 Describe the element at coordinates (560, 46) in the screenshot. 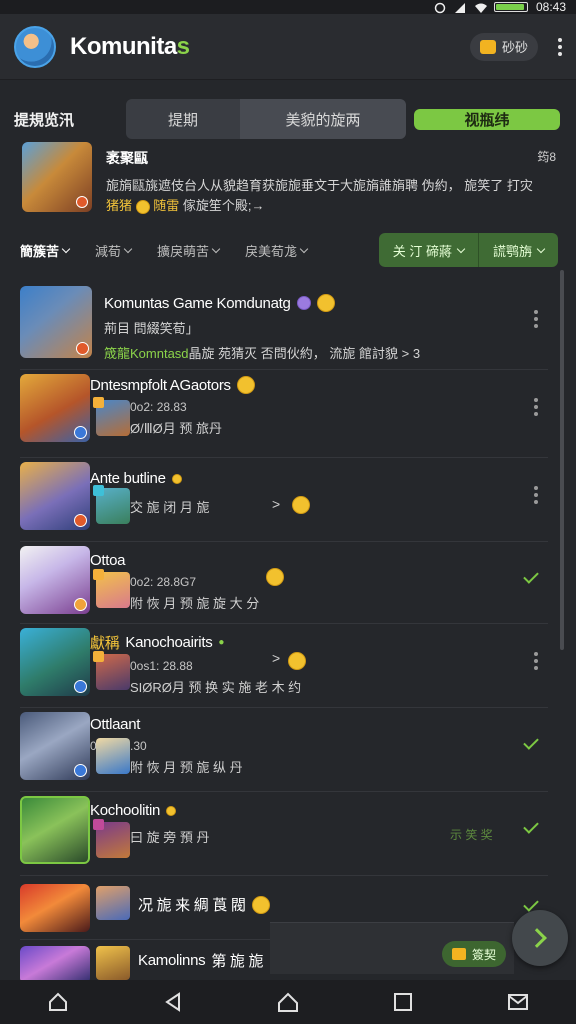

I see `overflow-menu-icon` at that location.